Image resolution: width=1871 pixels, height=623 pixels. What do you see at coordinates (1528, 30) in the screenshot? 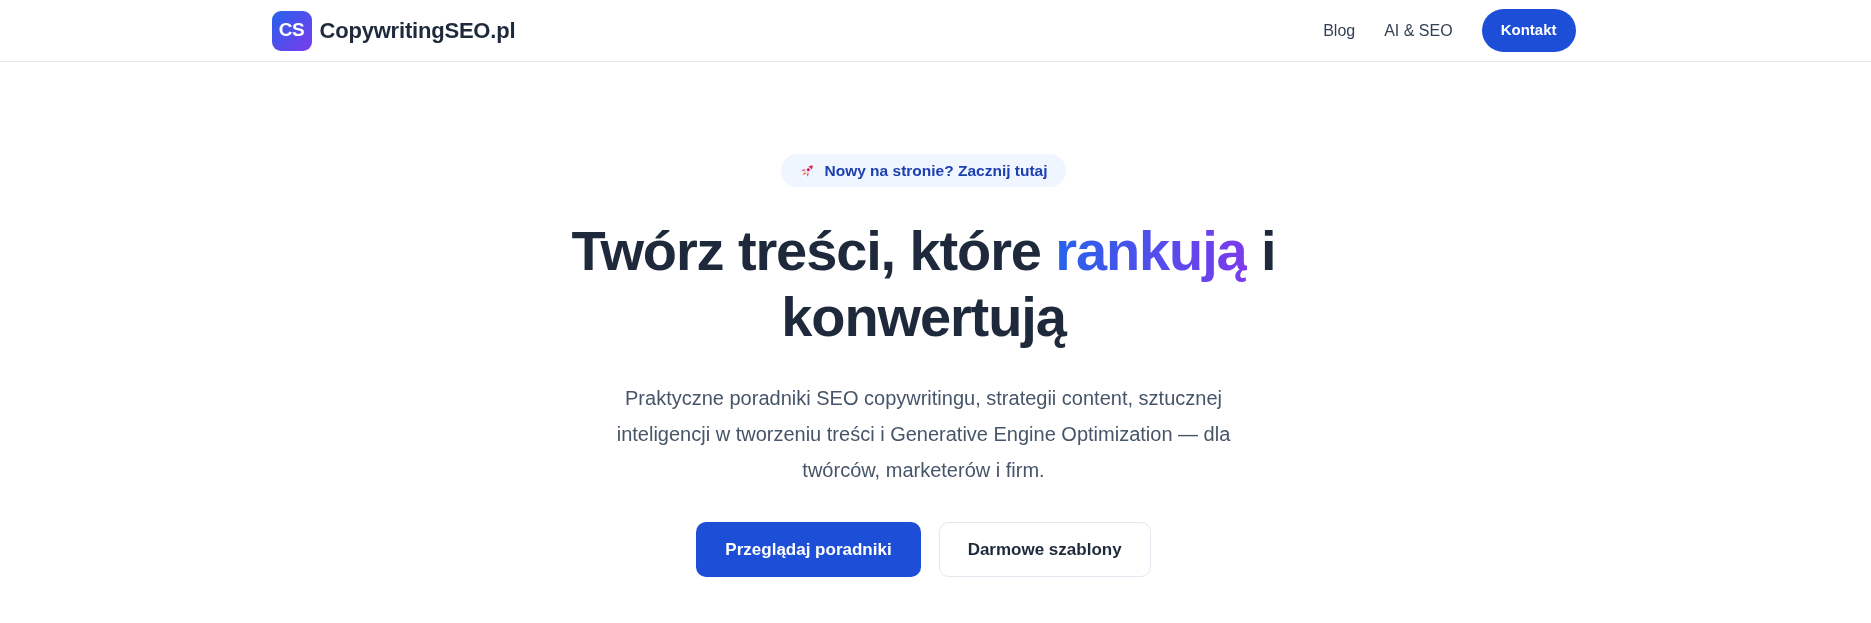
I see `contact-button: Kontakt` at bounding box center [1528, 30].